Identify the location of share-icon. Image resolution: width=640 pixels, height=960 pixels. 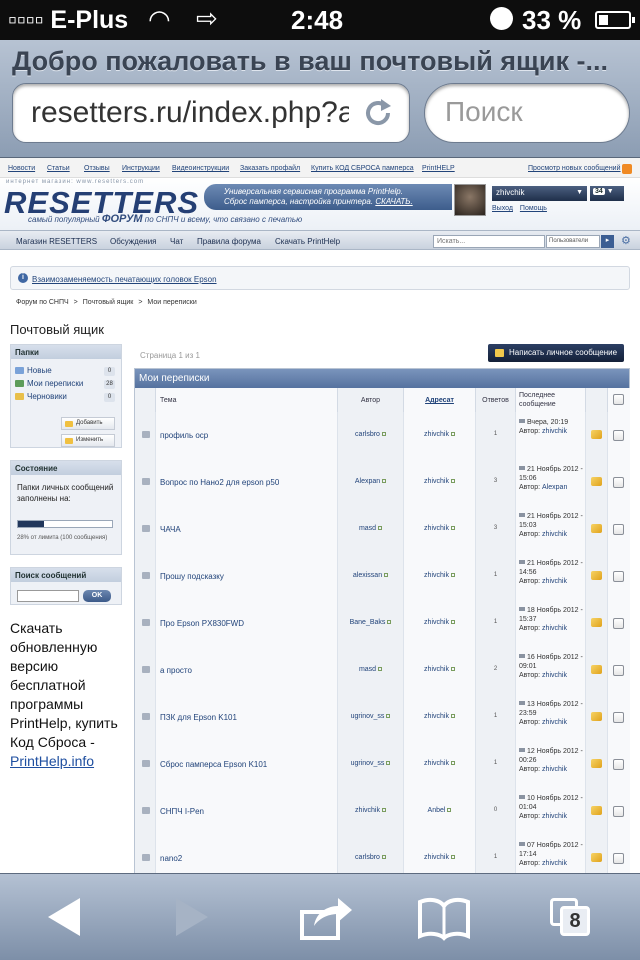
(324, 917).